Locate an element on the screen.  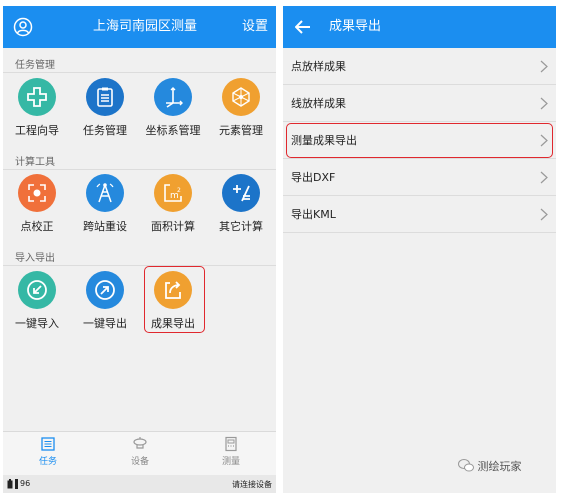
status-bar: 96 请连接设备 is located at coordinates (139, 484).